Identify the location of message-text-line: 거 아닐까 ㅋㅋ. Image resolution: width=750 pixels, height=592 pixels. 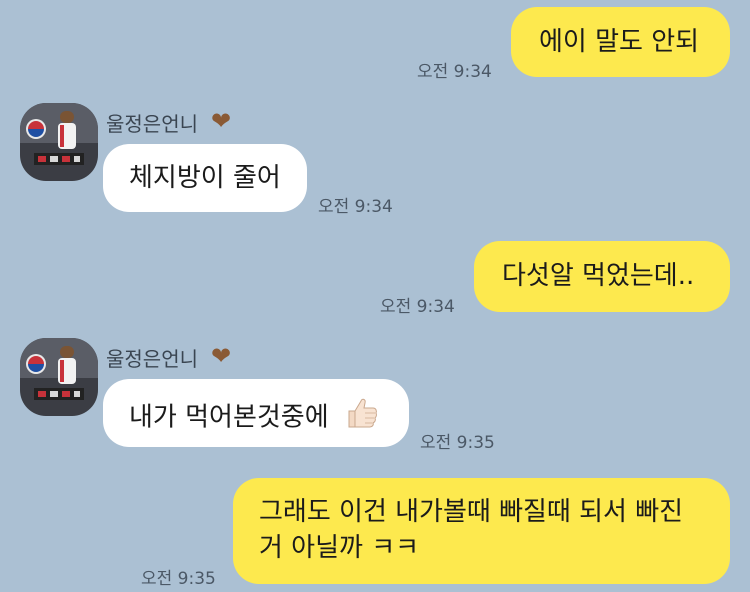
(339, 548).